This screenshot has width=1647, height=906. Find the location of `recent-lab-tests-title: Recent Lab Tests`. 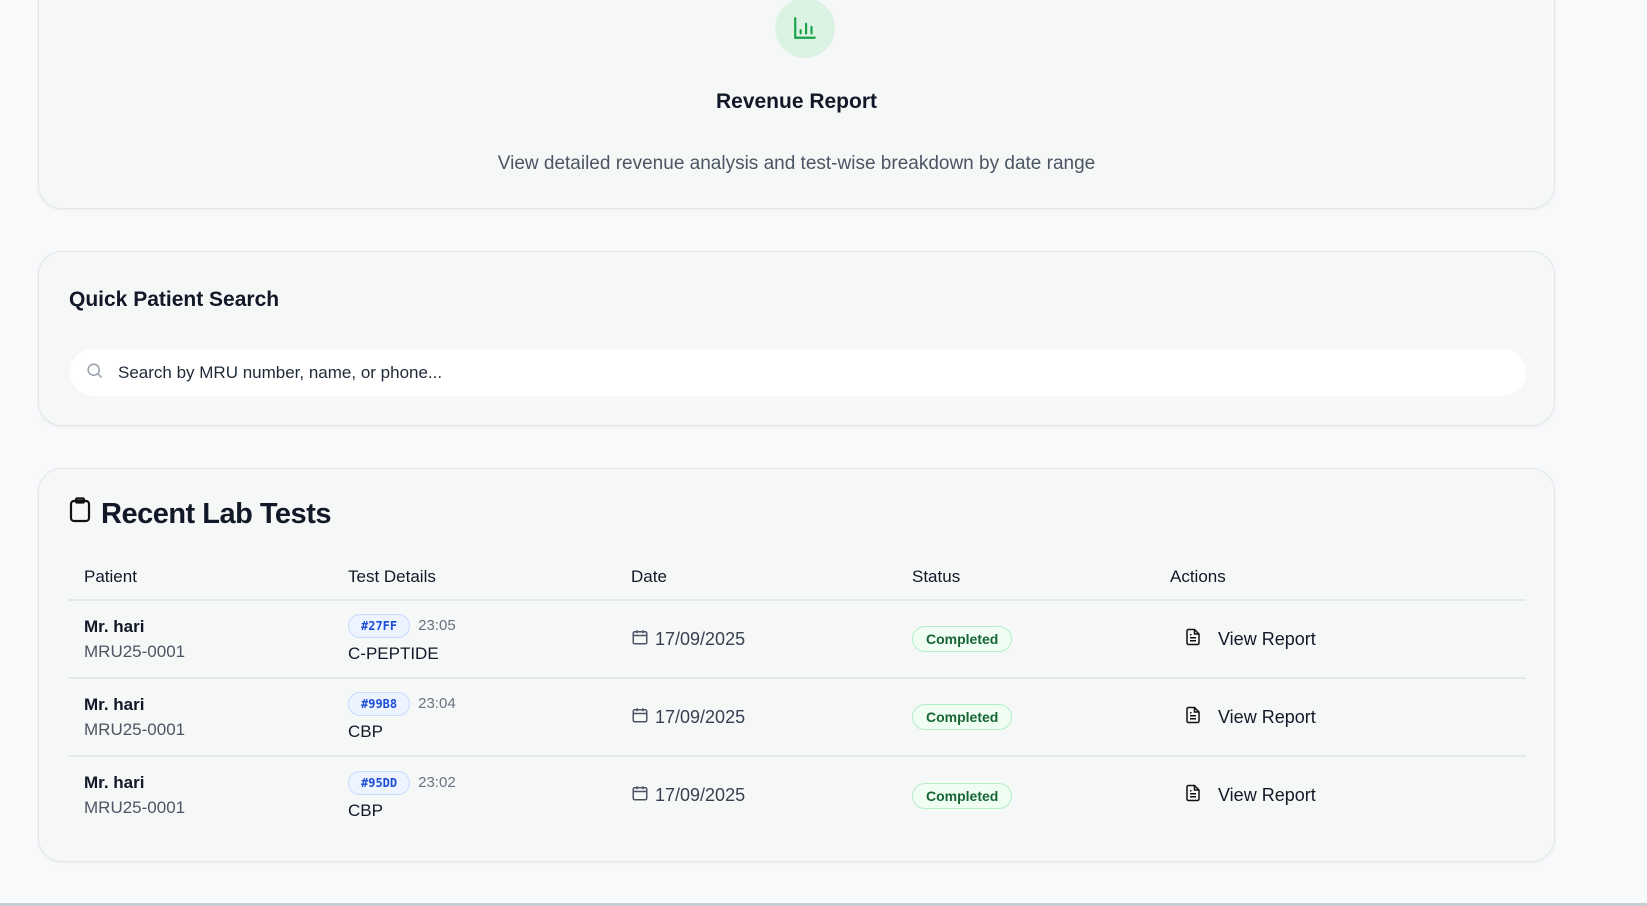

recent-lab-tests-title: Recent Lab Tests is located at coordinates (216, 513).